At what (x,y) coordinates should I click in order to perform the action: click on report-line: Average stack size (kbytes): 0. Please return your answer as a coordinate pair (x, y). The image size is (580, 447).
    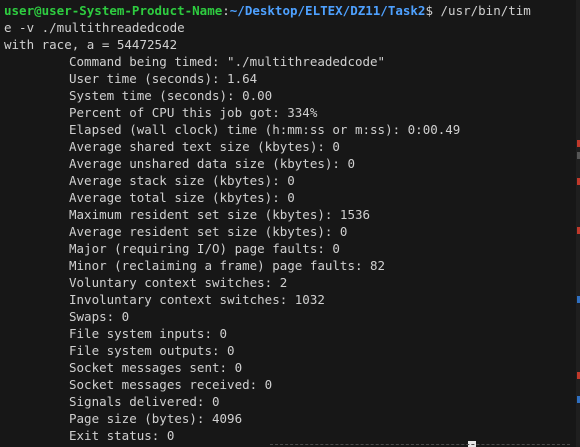
    Looking at the image, I should click on (182, 180).